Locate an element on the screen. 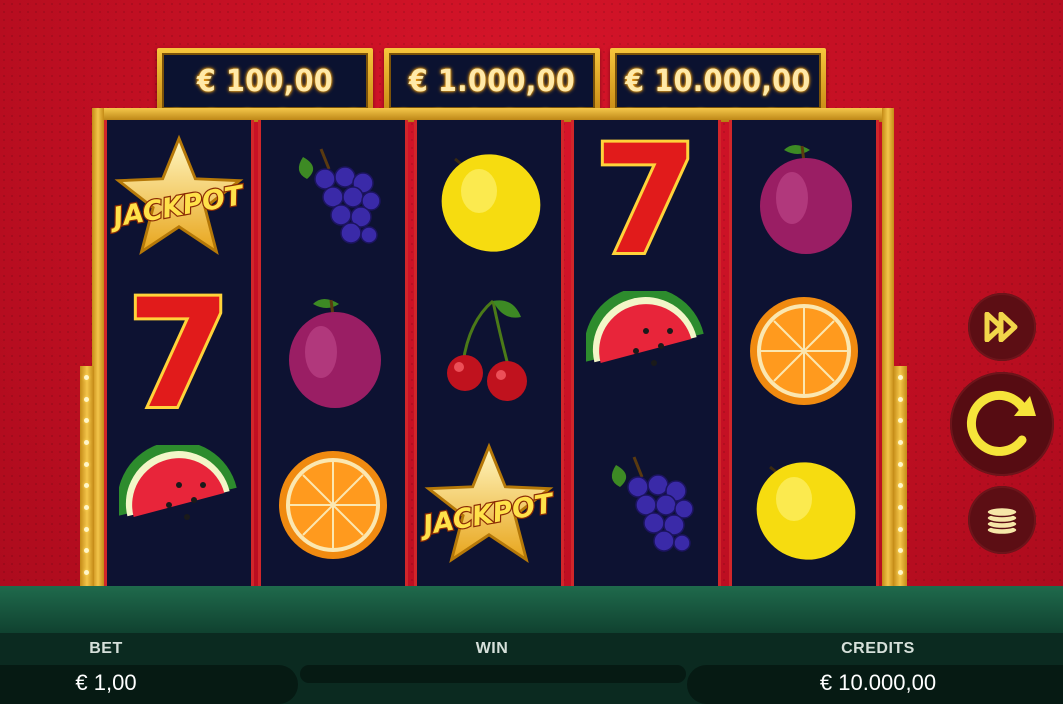  win-label: WIN is located at coordinates (492, 648).